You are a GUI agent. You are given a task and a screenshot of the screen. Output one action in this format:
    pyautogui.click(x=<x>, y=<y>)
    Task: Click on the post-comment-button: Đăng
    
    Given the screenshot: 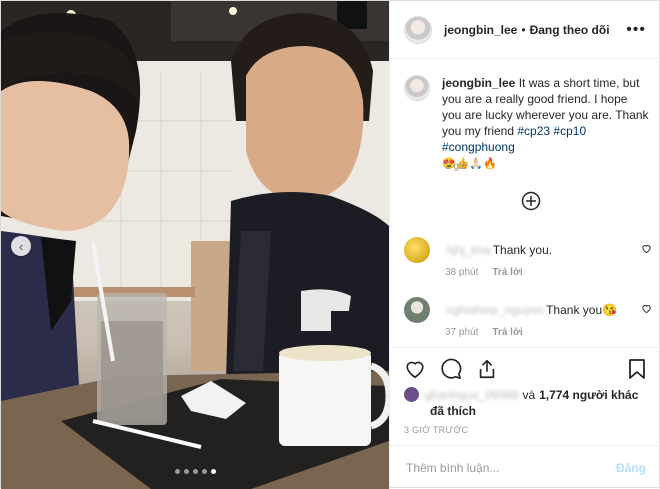 What is the action you would take?
    pyautogui.click(x=631, y=468)
    